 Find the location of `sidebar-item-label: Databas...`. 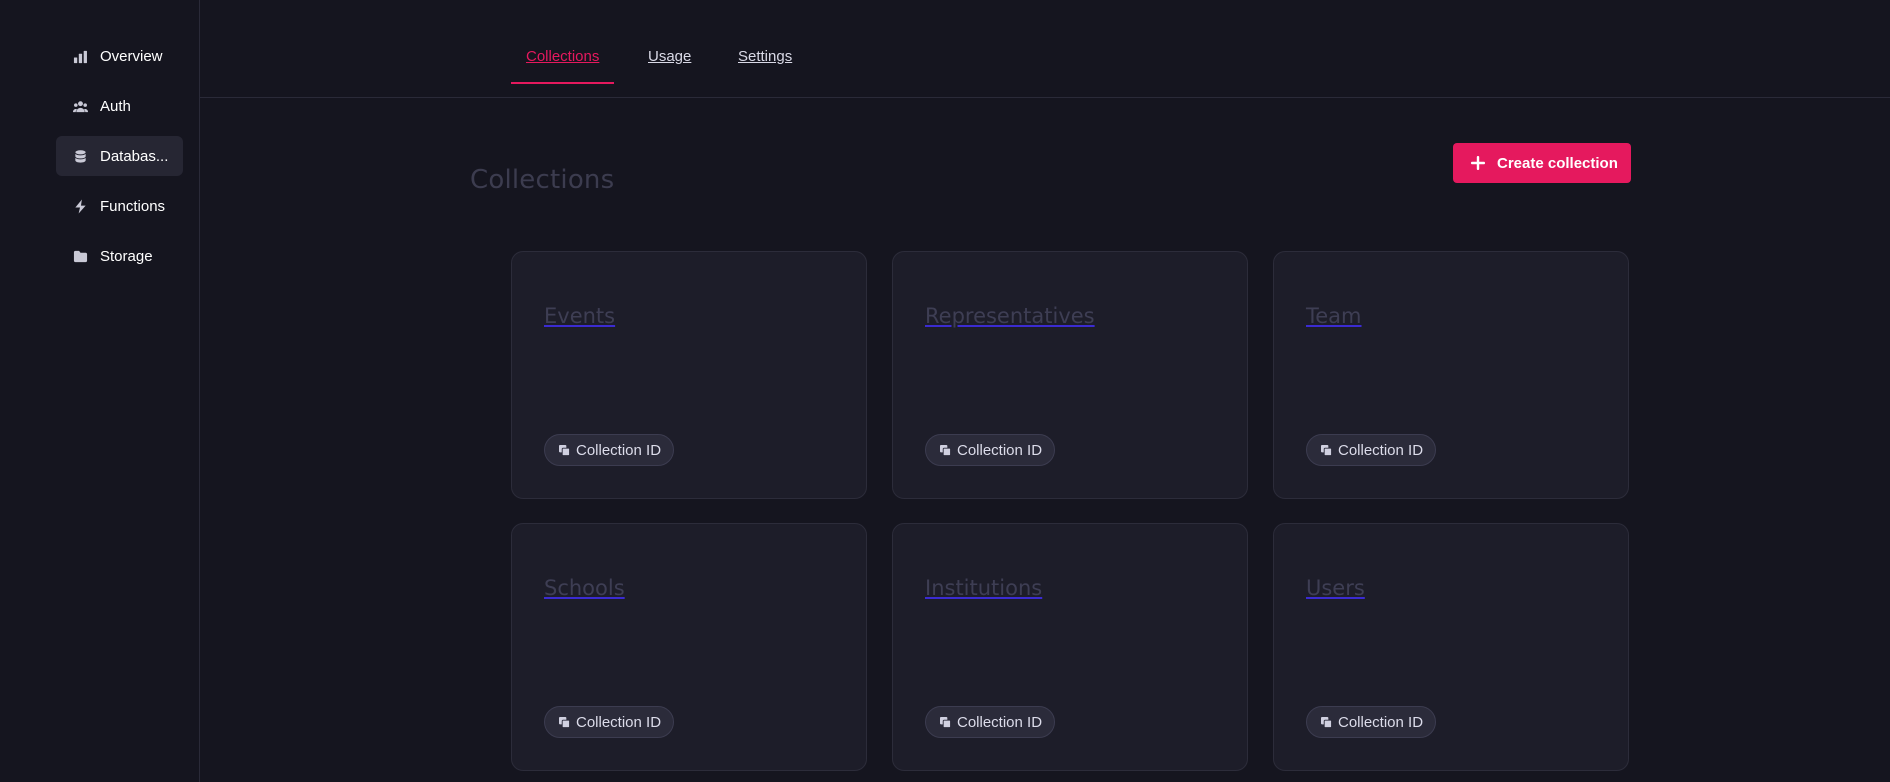

sidebar-item-label: Databas... is located at coordinates (134, 156).